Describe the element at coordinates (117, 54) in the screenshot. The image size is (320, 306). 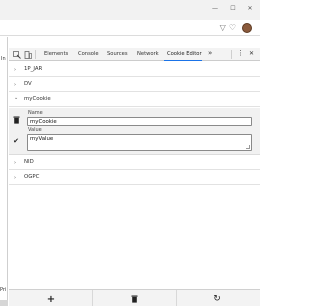
I see `tab-sources: Sources` at that location.